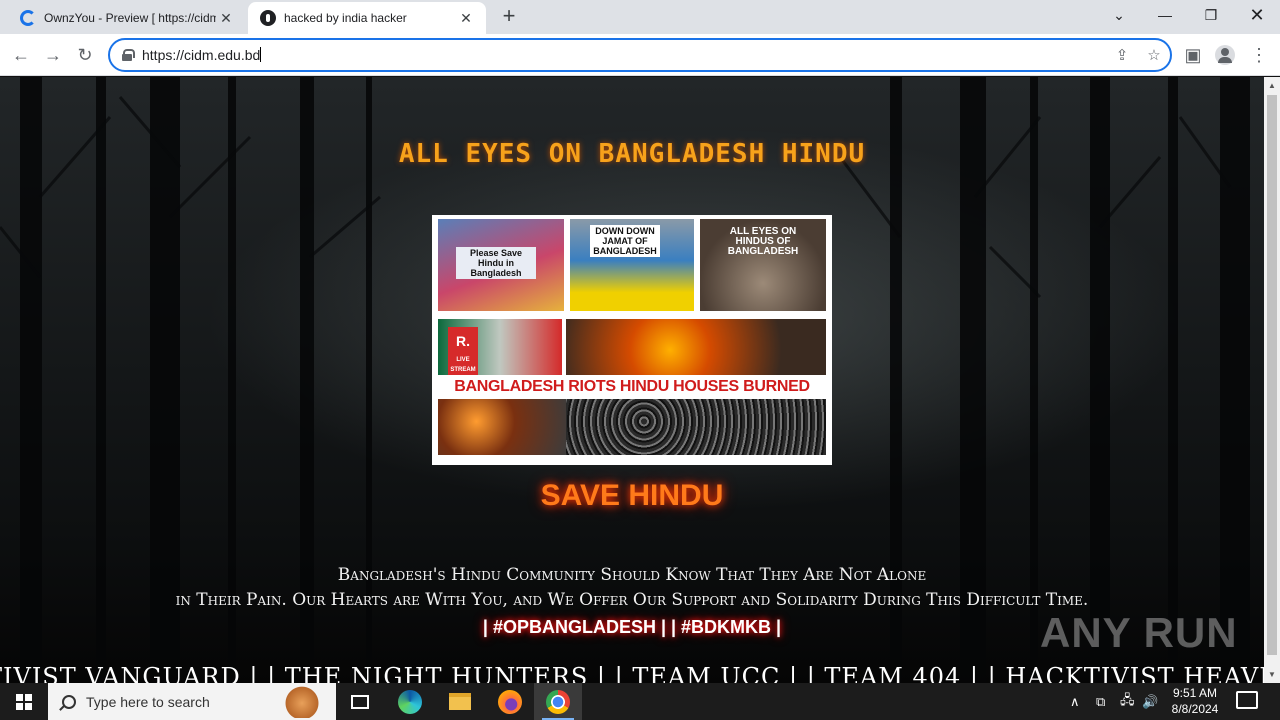  I want to click on lock-icon, so click(128, 55).